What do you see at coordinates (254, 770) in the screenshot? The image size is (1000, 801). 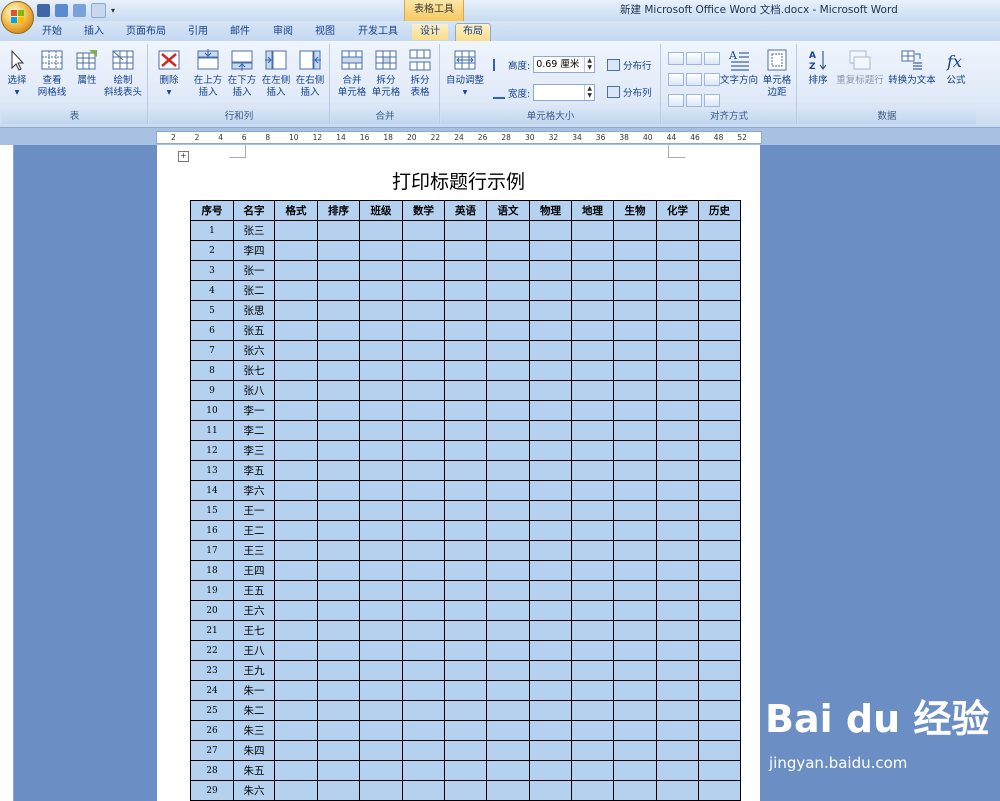 I see `name-cell: 朱五` at bounding box center [254, 770].